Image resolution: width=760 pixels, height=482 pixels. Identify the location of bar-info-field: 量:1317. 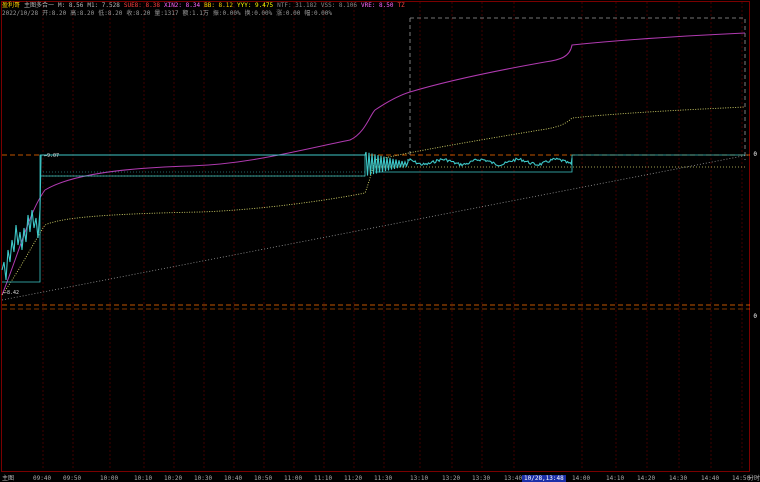
(166, 13).